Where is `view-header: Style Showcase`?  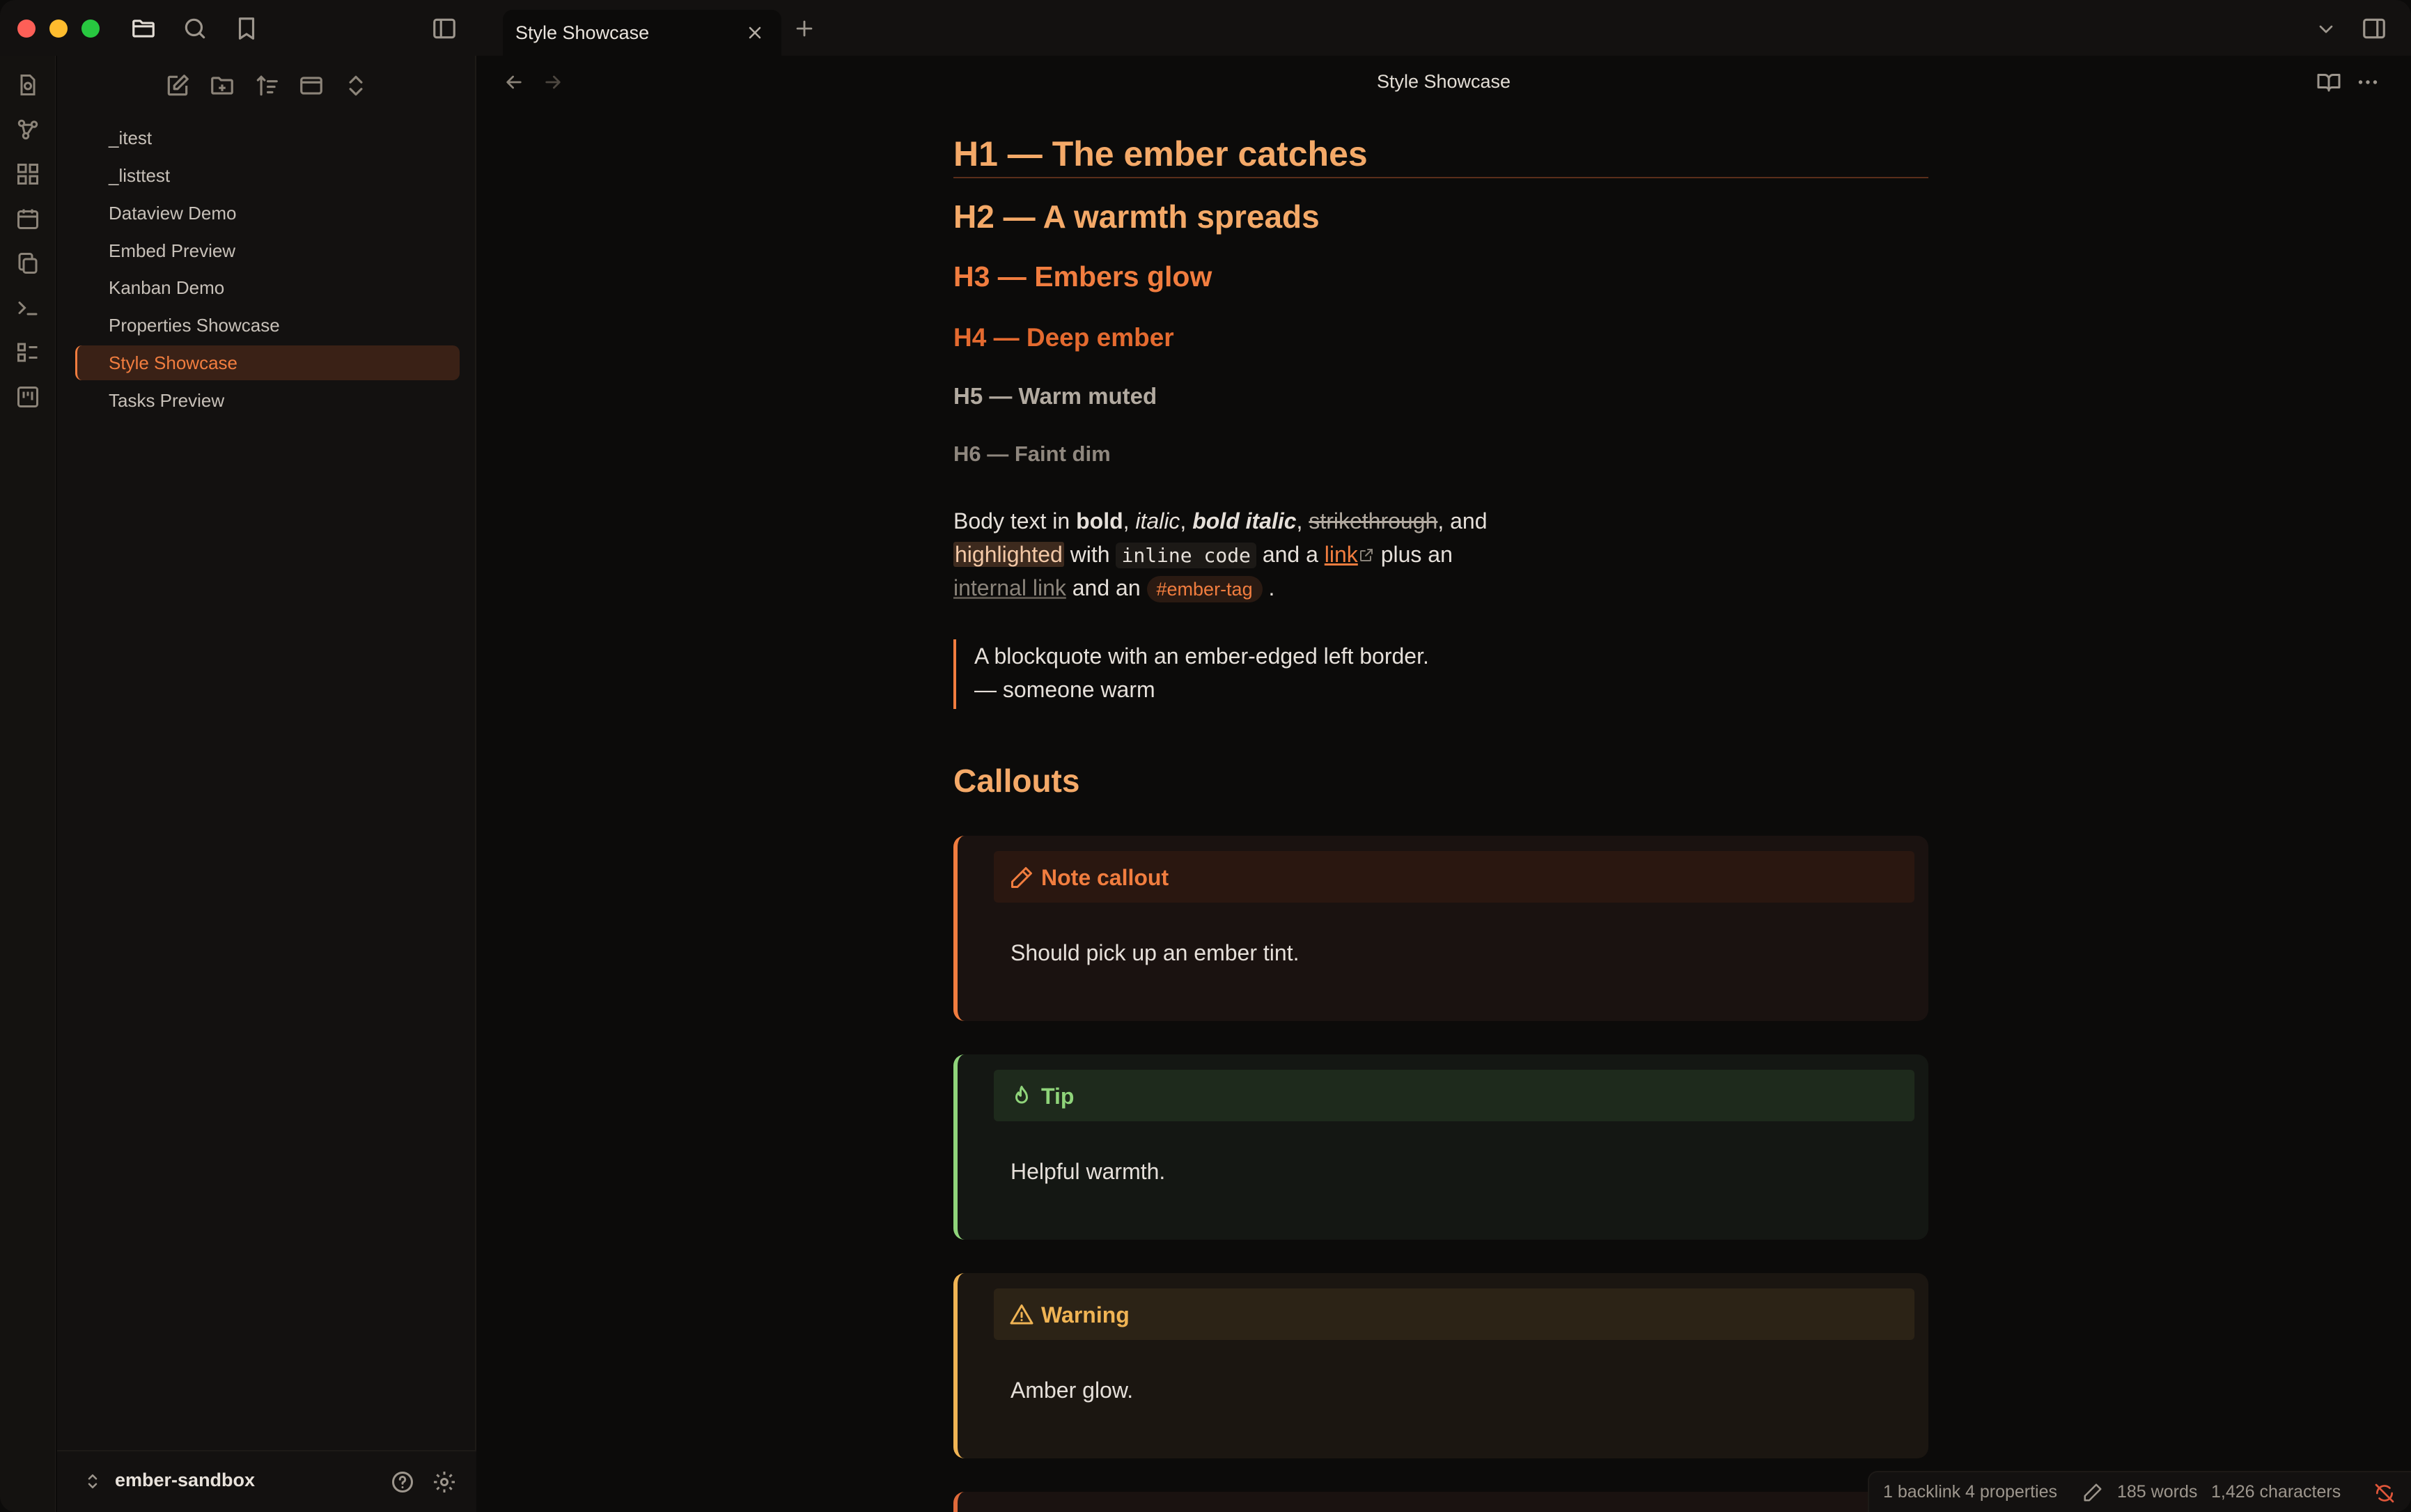
view-header: Style Showcase is located at coordinates (1443, 84).